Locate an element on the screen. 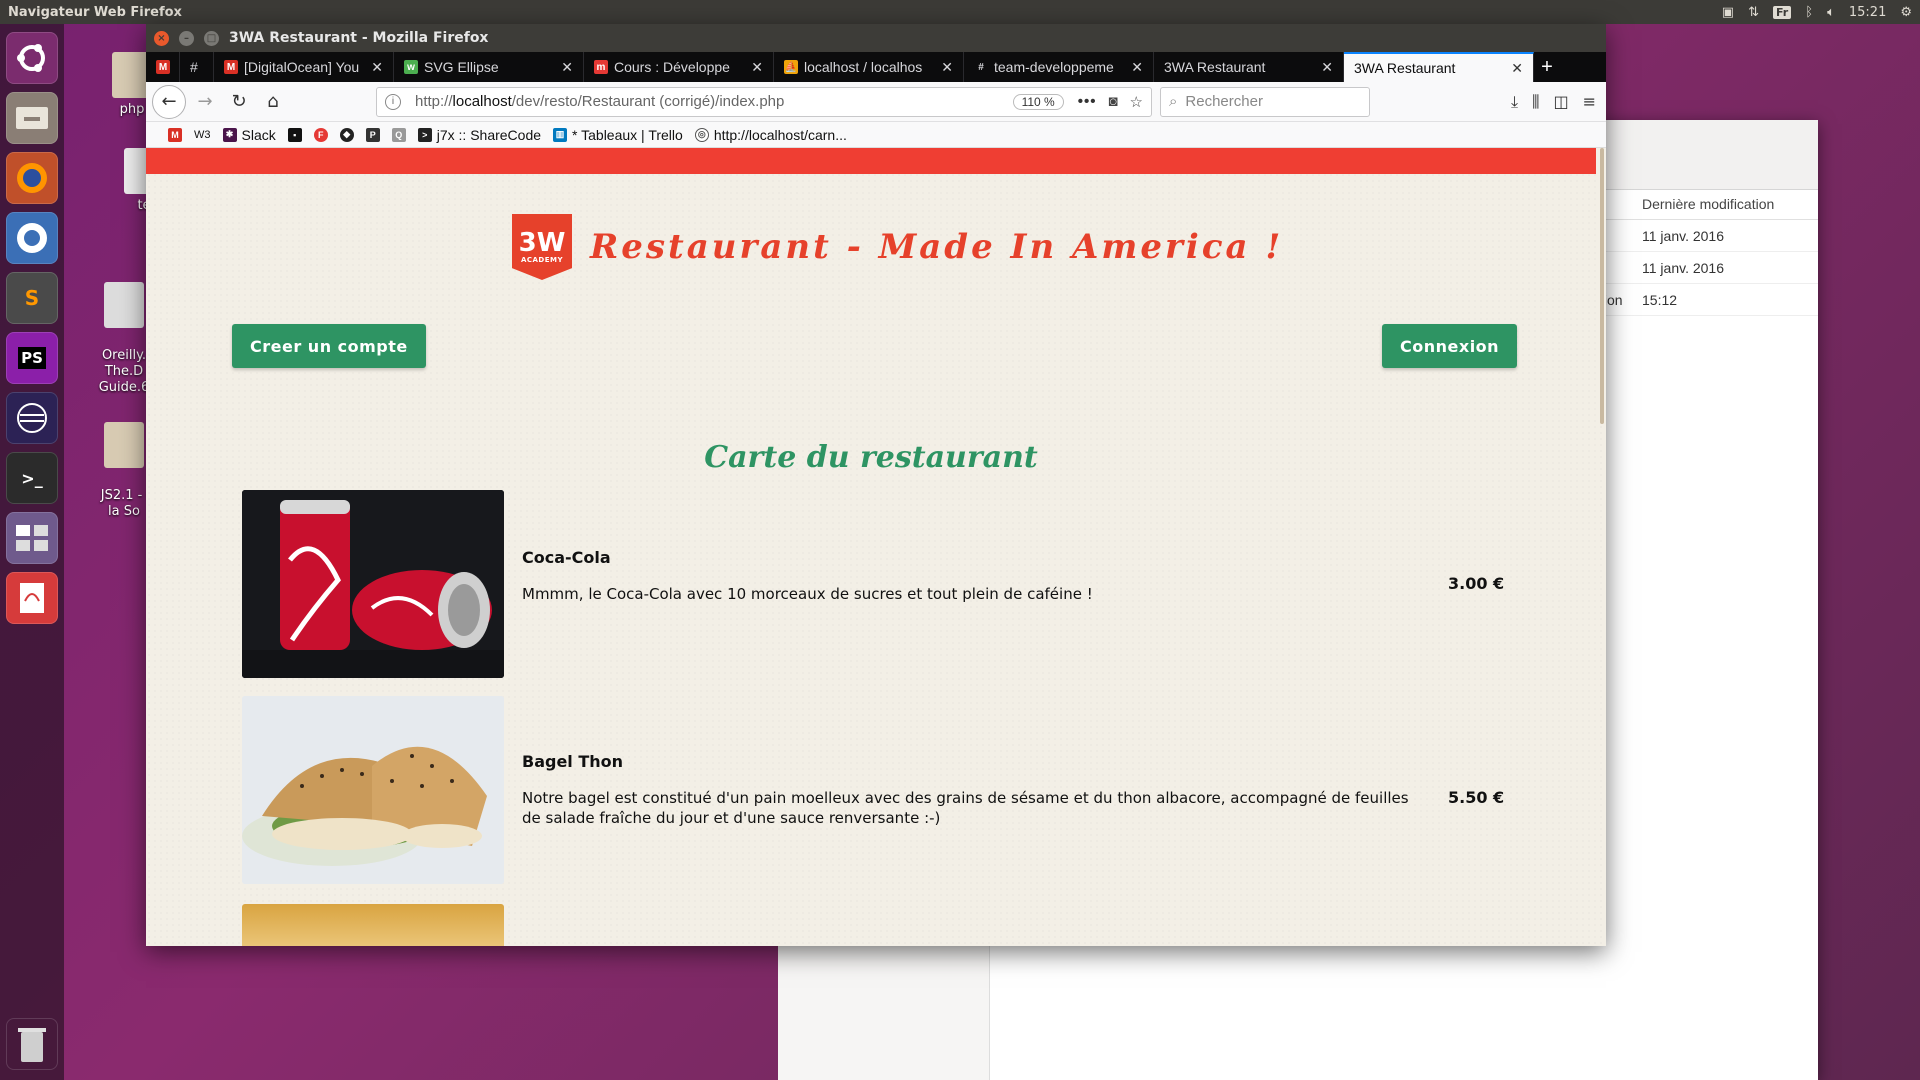  window-maximize-button: □ is located at coordinates (211, 38).